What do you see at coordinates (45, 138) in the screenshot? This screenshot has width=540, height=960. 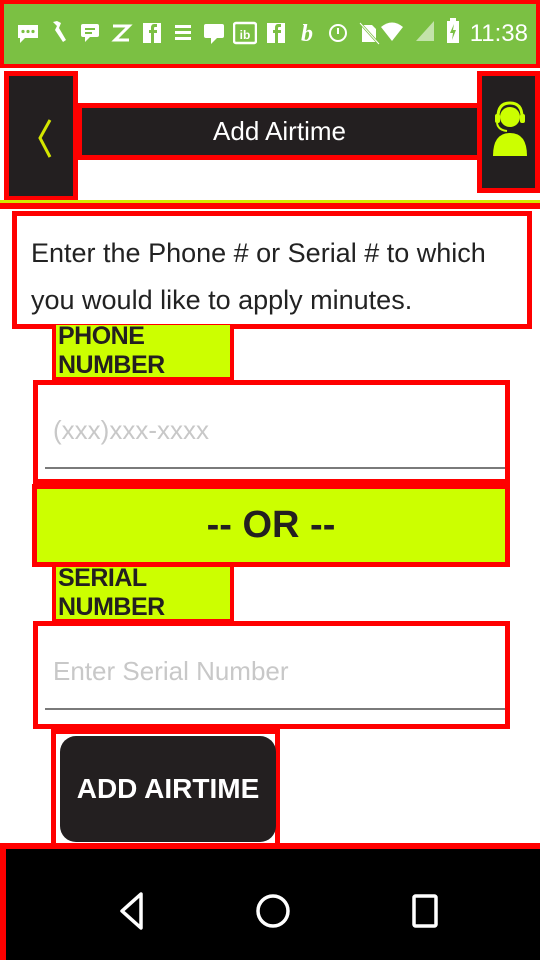 I see `chevron-left-icon` at bounding box center [45, 138].